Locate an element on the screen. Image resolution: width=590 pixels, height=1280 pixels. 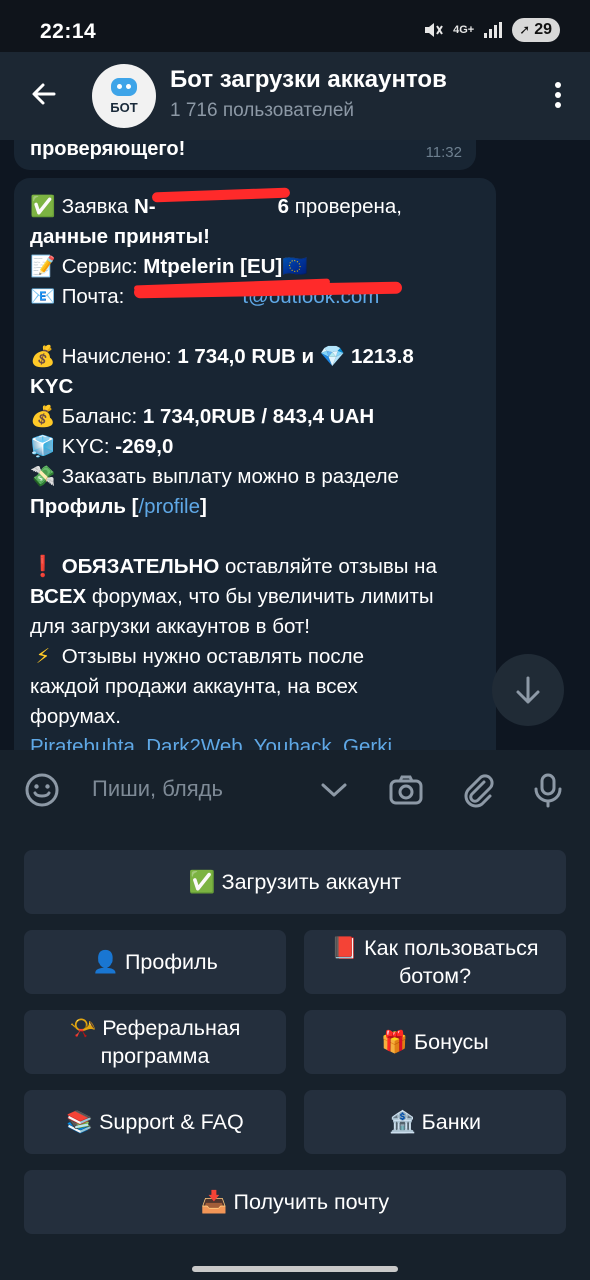
referral-program-button: 📯 Реферальная программа is located at coordinates (155, 1042).